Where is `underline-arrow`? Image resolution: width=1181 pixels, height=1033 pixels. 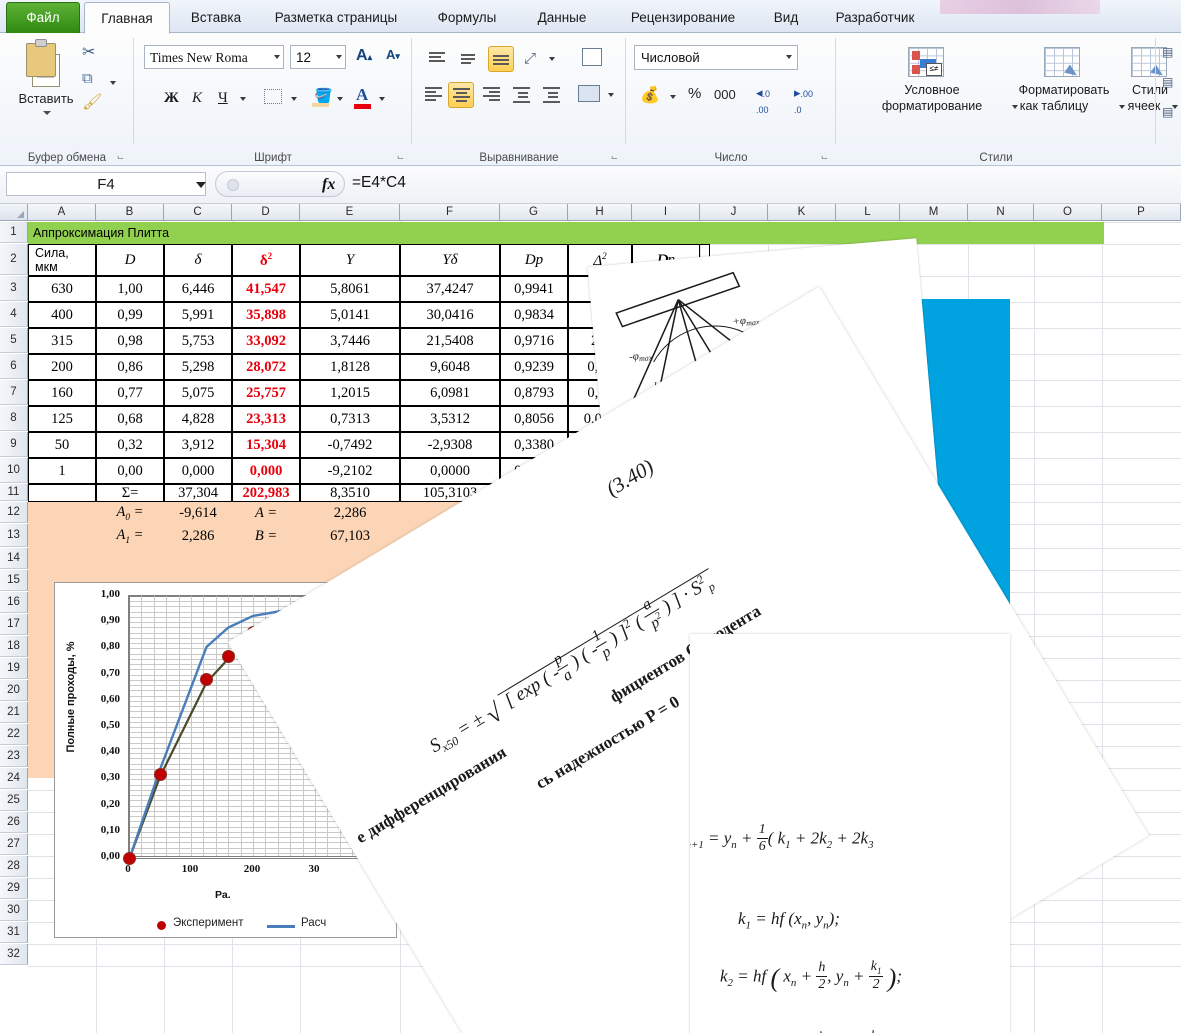
underline-arrow is located at coordinates (243, 99).